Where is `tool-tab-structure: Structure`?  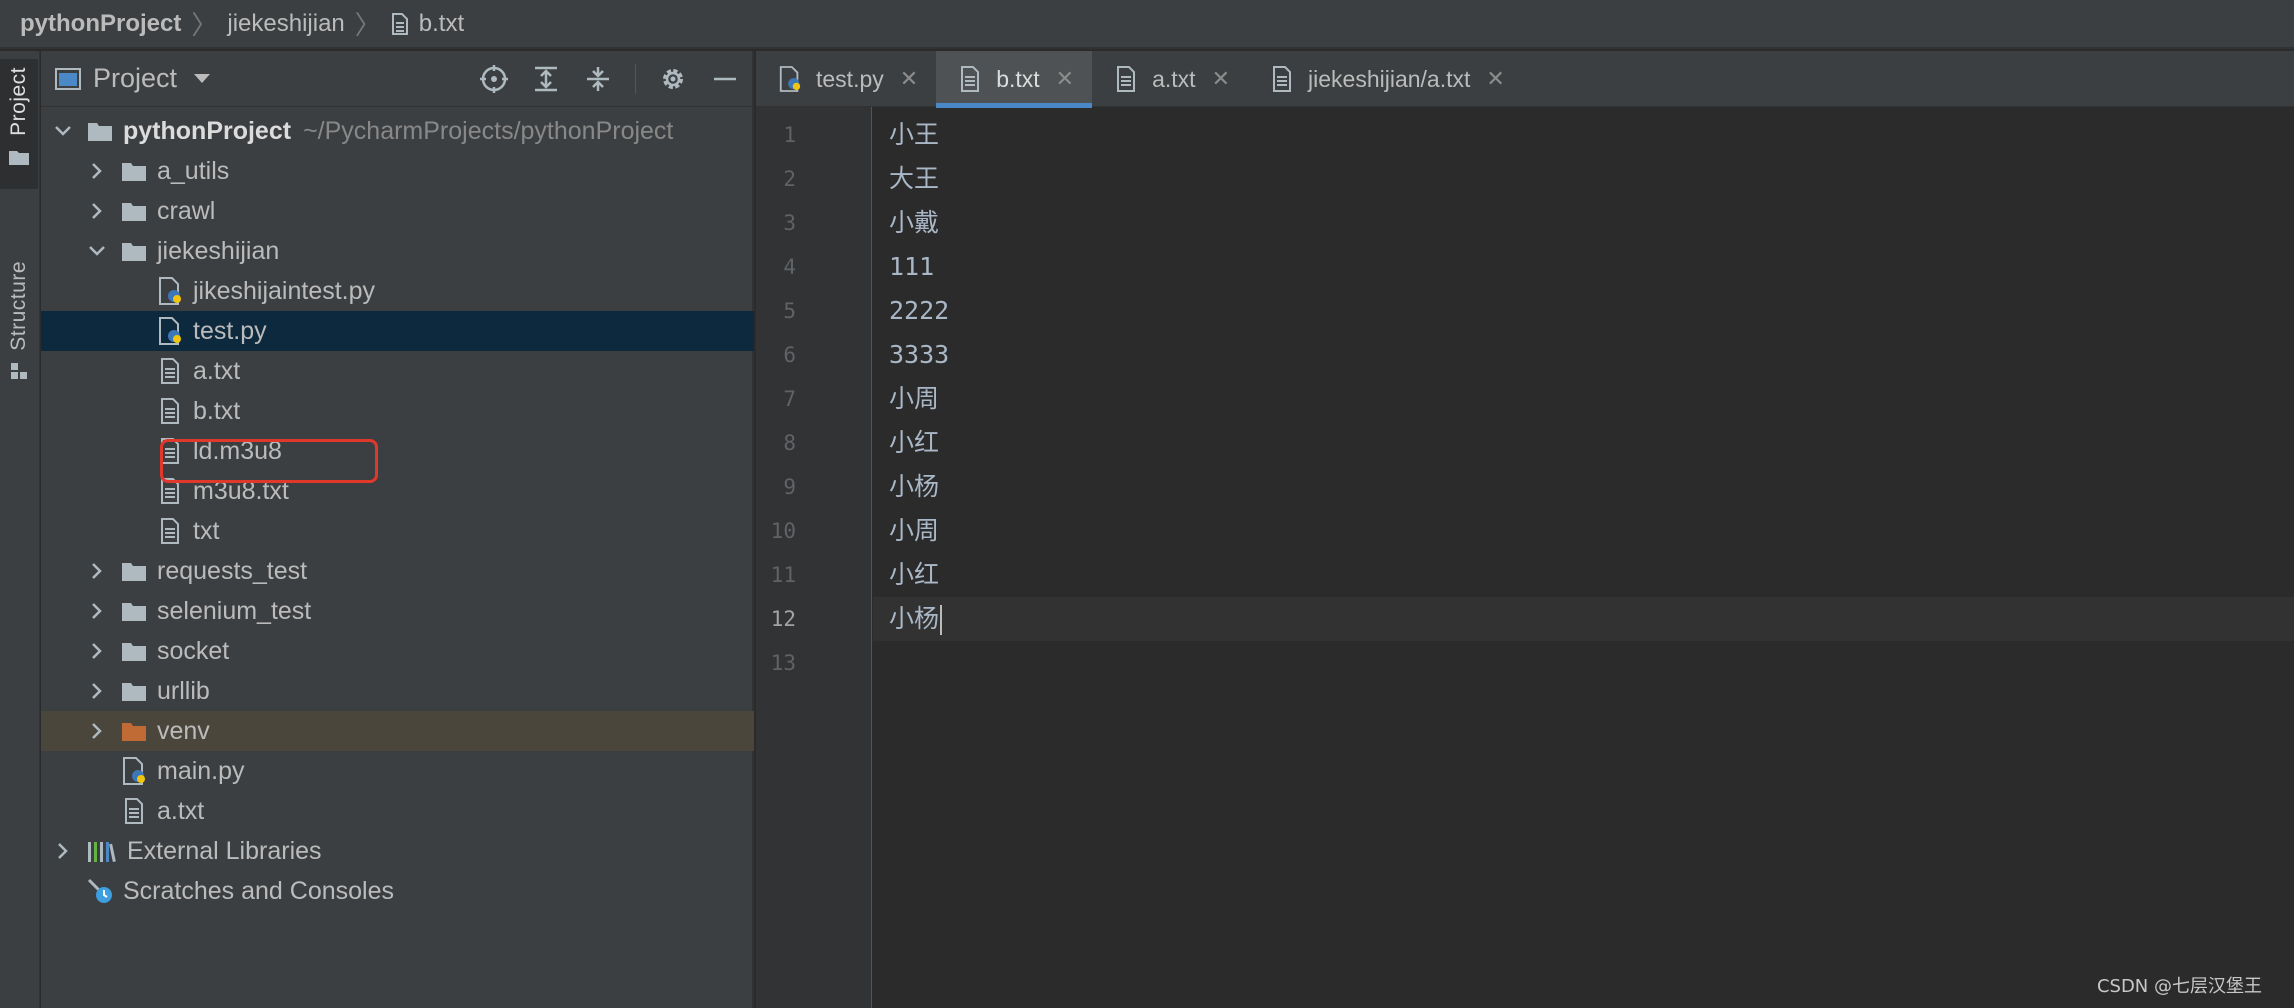
tool-tab-structure: Structure is located at coordinates (19, 331).